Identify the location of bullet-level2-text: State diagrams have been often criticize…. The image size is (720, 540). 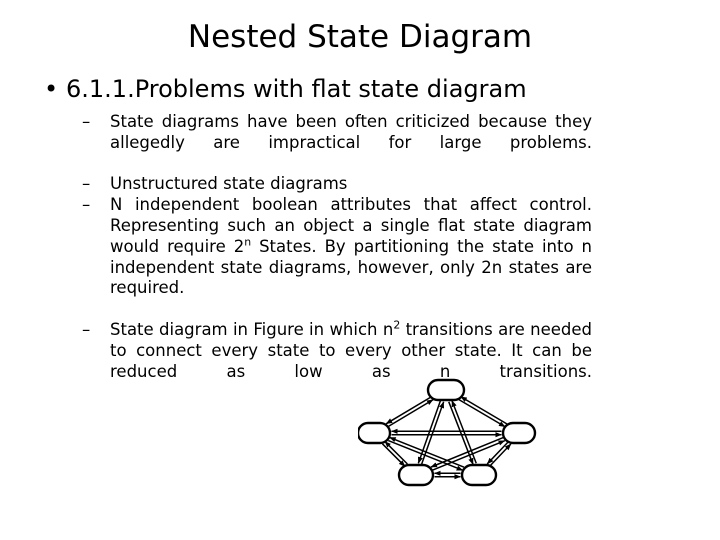
(351, 132).